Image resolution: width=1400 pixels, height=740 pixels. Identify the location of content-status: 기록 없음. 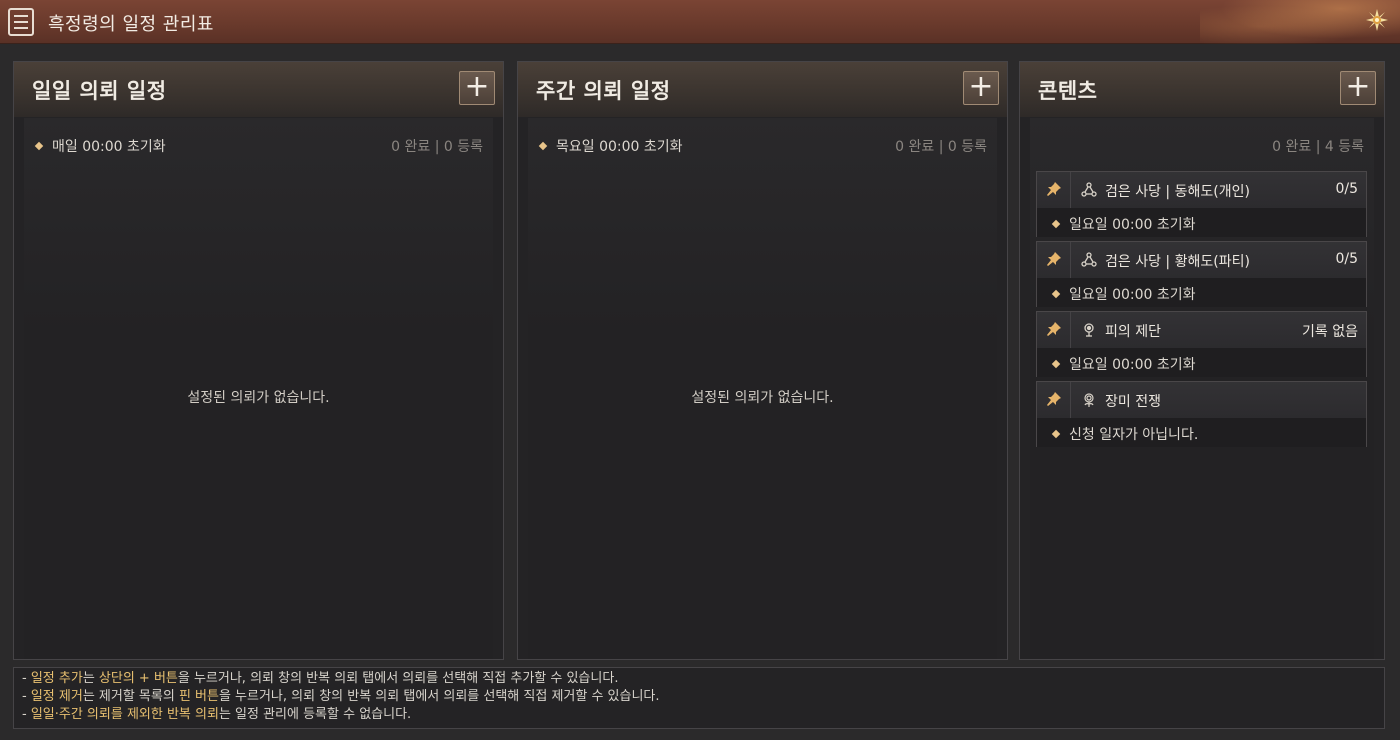
(1330, 332).